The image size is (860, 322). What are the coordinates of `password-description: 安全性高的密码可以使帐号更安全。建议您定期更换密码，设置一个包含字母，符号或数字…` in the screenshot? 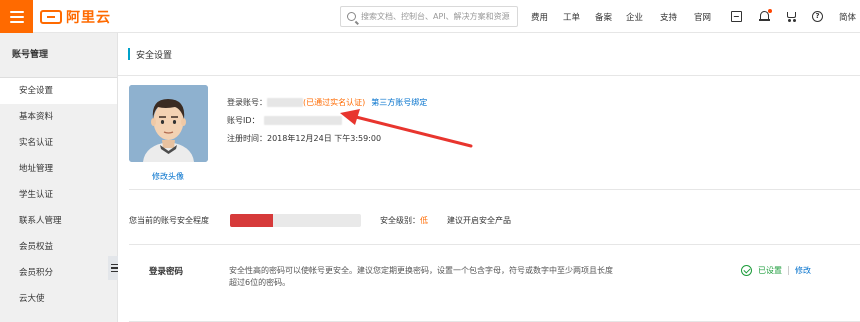 It's located at (421, 276).